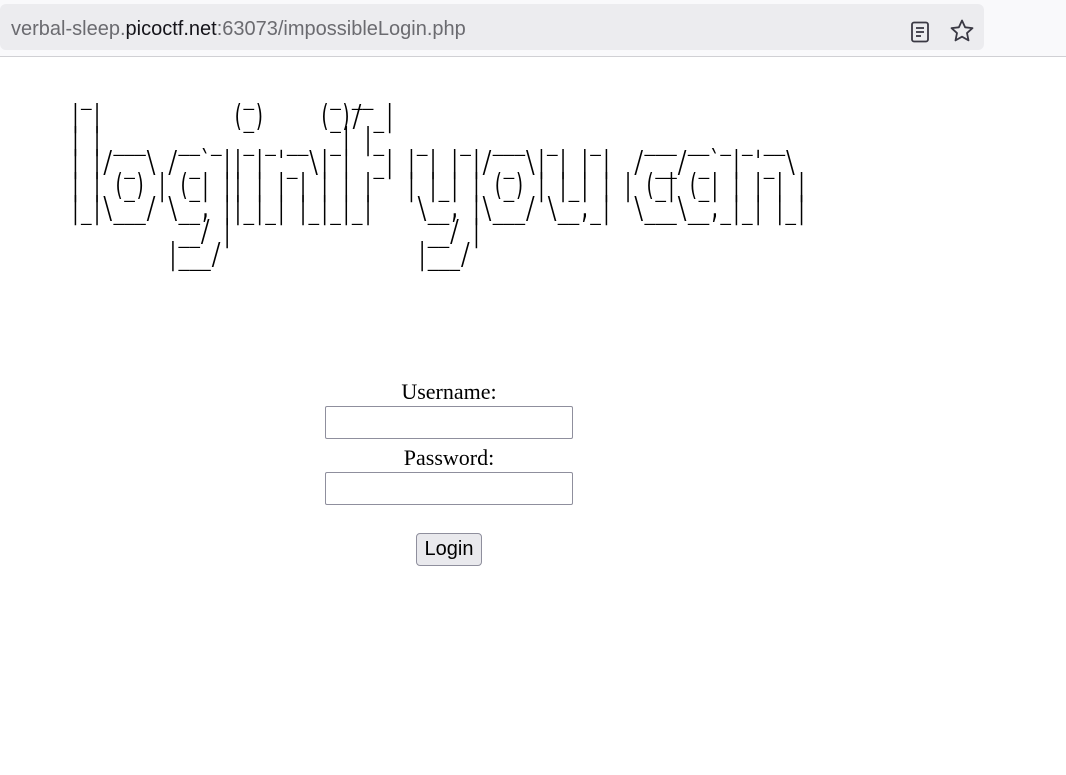 Image resolution: width=1066 pixels, height=775 pixels. Describe the element at coordinates (449, 549) in the screenshot. I see `login-button: Login` at that location.